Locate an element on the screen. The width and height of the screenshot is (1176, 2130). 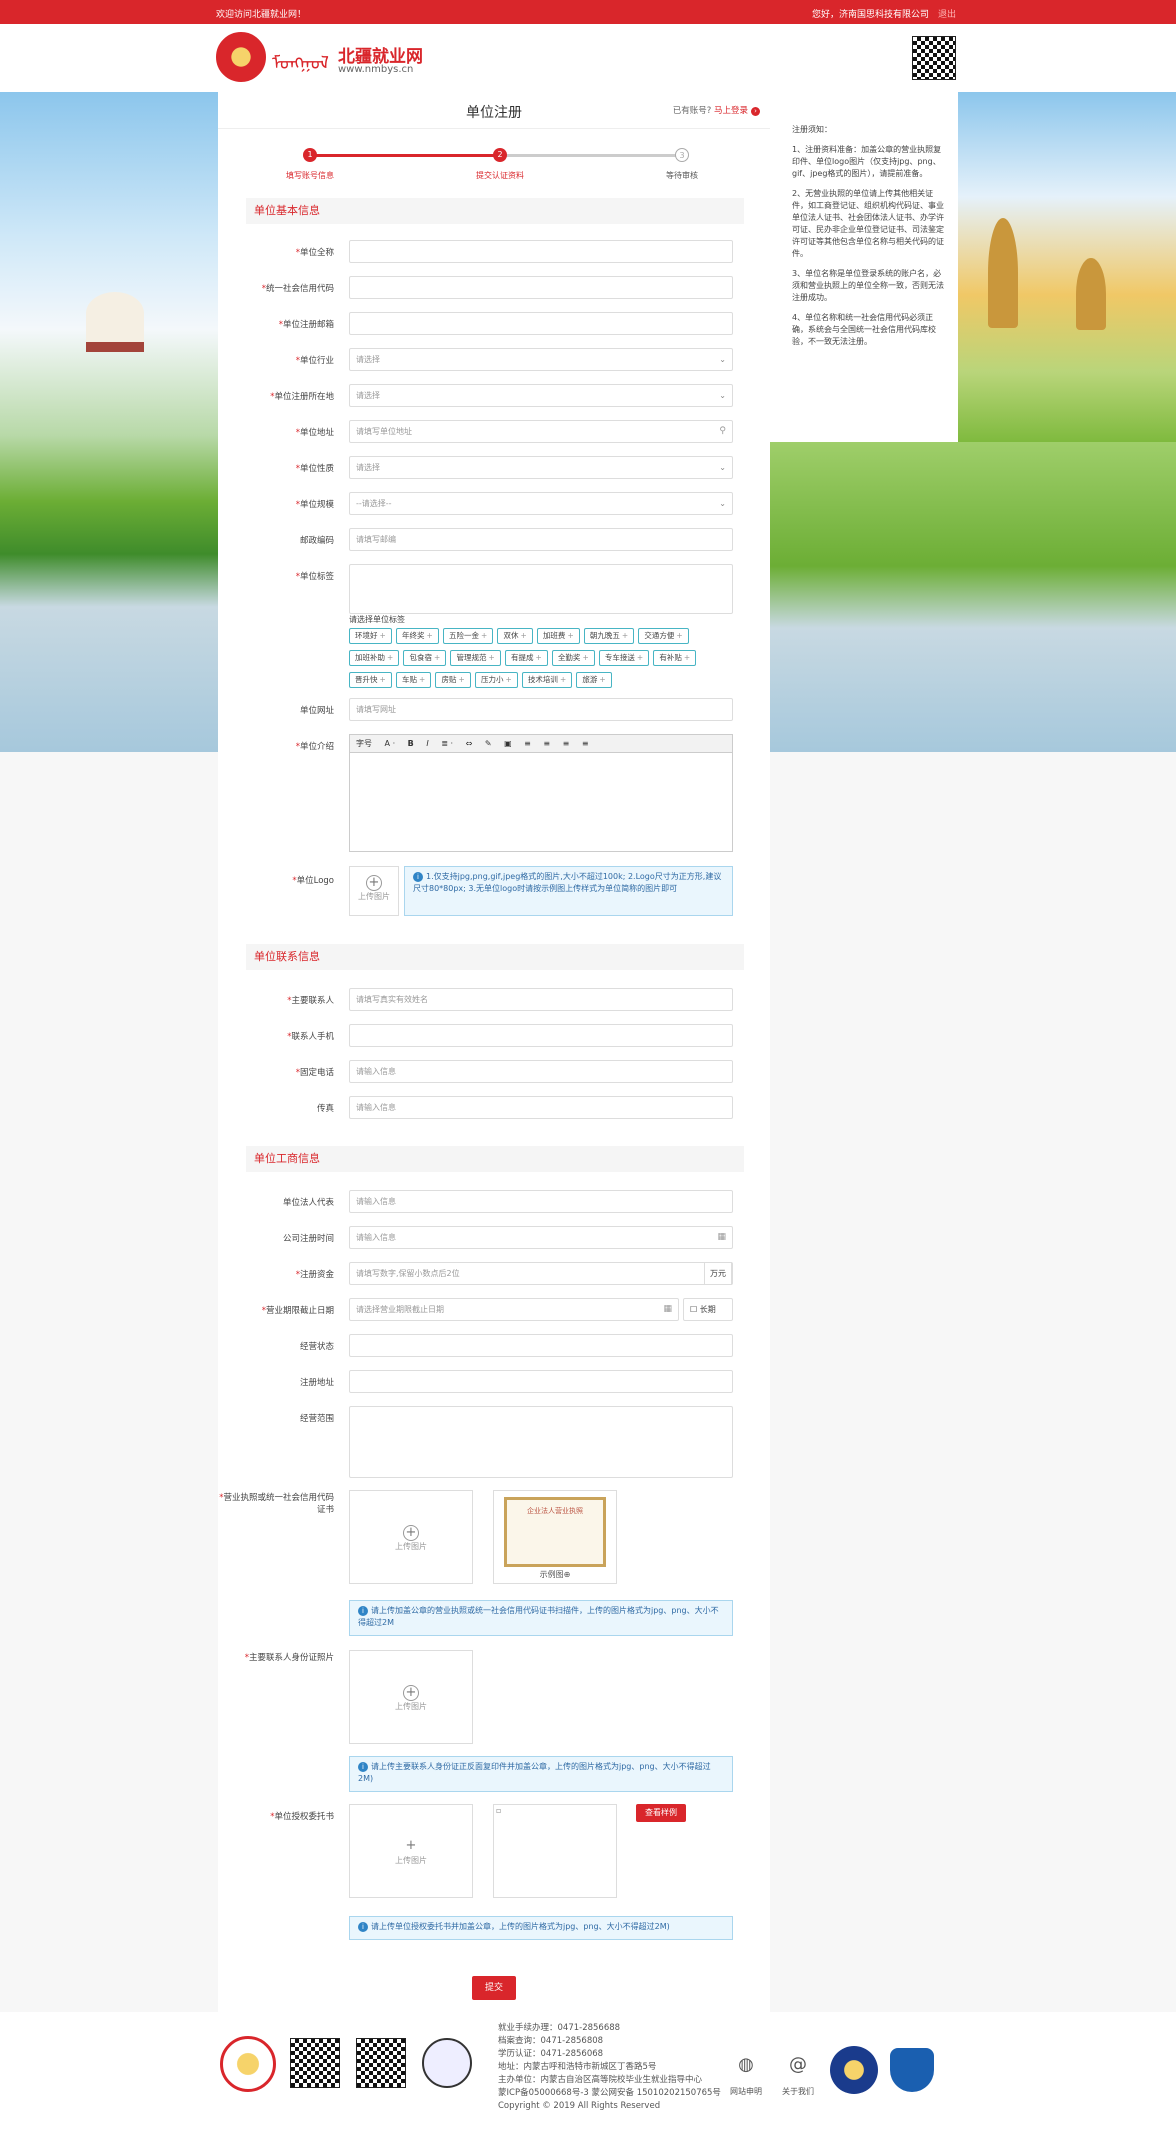
align-center-icon: ≡ is located at coordinates (546, 743).